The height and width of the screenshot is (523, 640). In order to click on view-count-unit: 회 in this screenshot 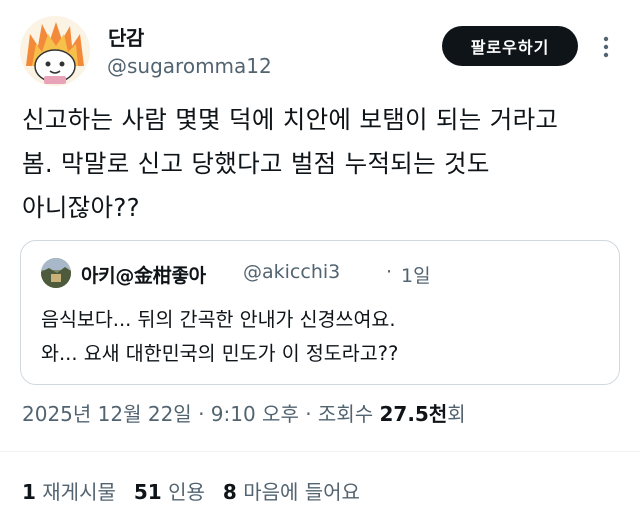, I will do `click(456, 414)`.